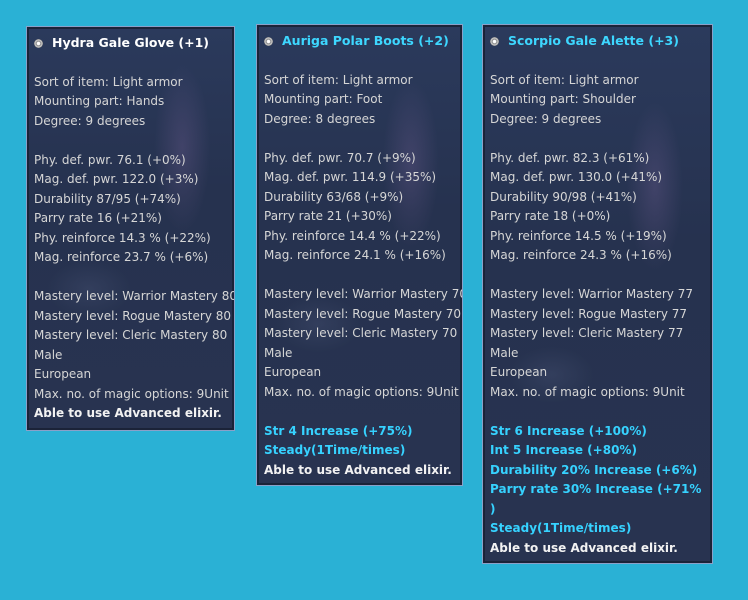 Image resolution: width=748 pixels, height=600 pixels. Describe the element at coordinates (593, 41) in the screenshot. I see `item-title-text: Scorpio Gale Alette (+3)` at that location.